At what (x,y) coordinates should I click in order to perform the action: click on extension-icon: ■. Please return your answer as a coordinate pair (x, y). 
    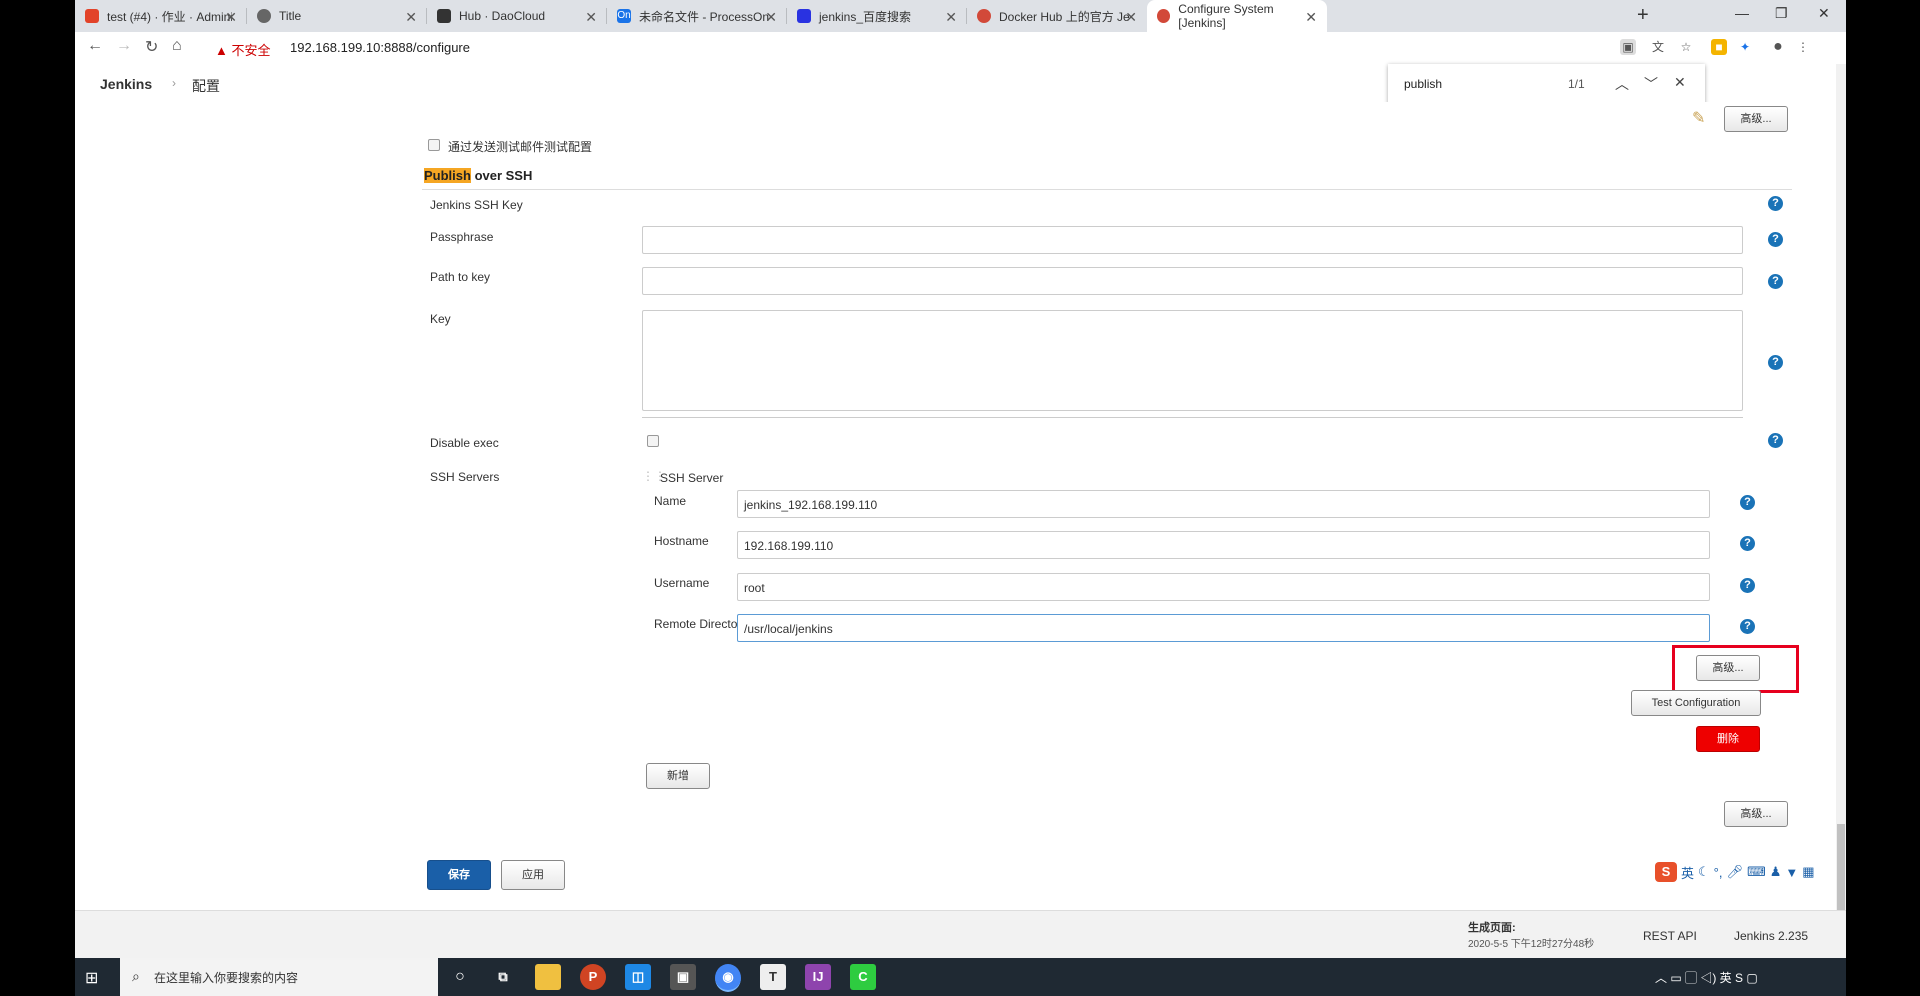
    Looking at the image, I should click on (1719, 47).